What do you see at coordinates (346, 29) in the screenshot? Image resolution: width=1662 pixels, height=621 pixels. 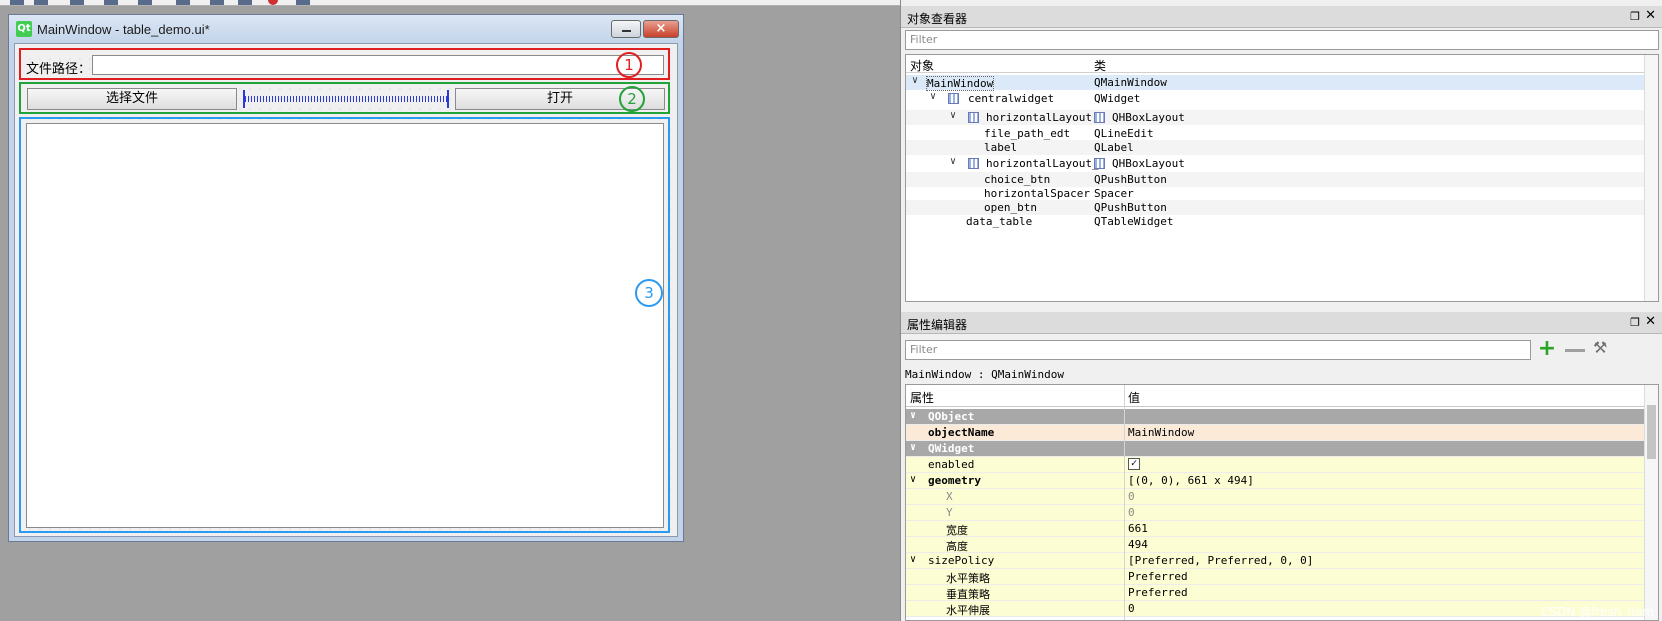 I see `form-titlebar: Qt MainWindow - table_demo.ui* ×` at bounding box center [346, 29].